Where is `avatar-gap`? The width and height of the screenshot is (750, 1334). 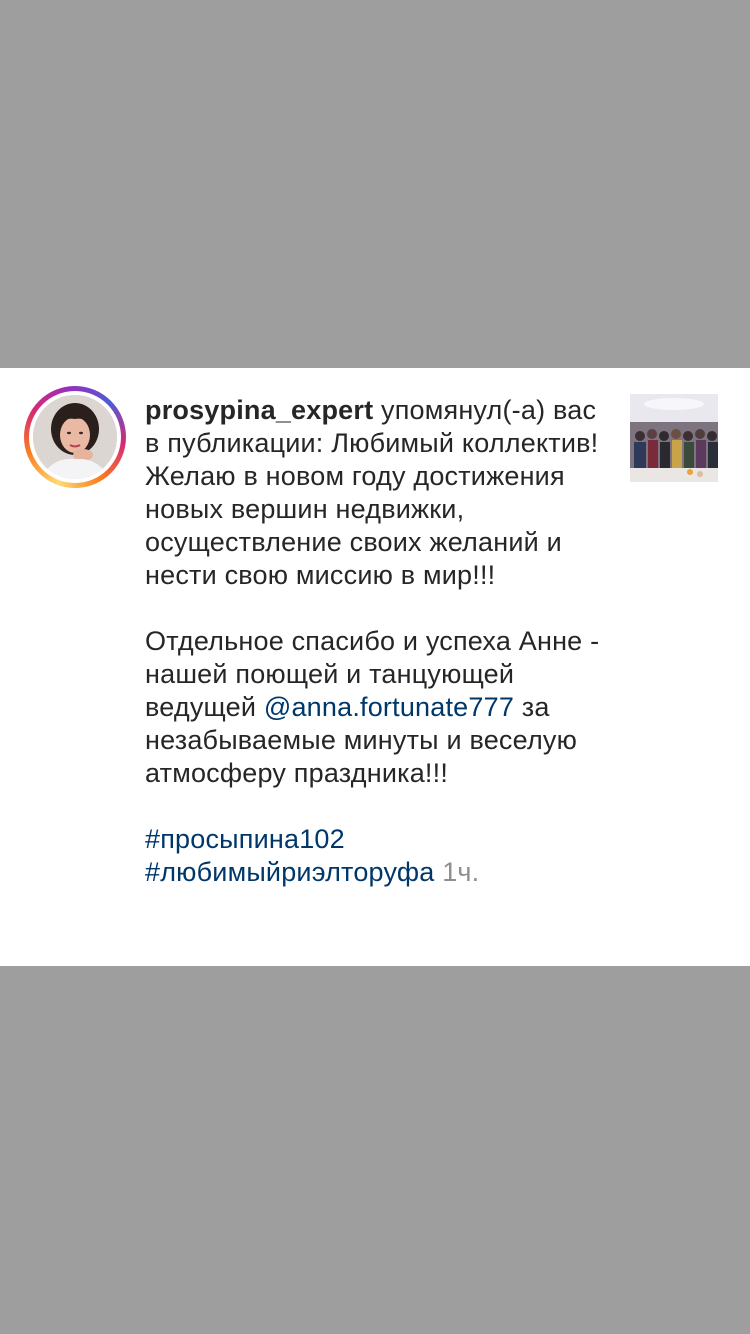 avatar-gap is located at coordinates (75, 437).